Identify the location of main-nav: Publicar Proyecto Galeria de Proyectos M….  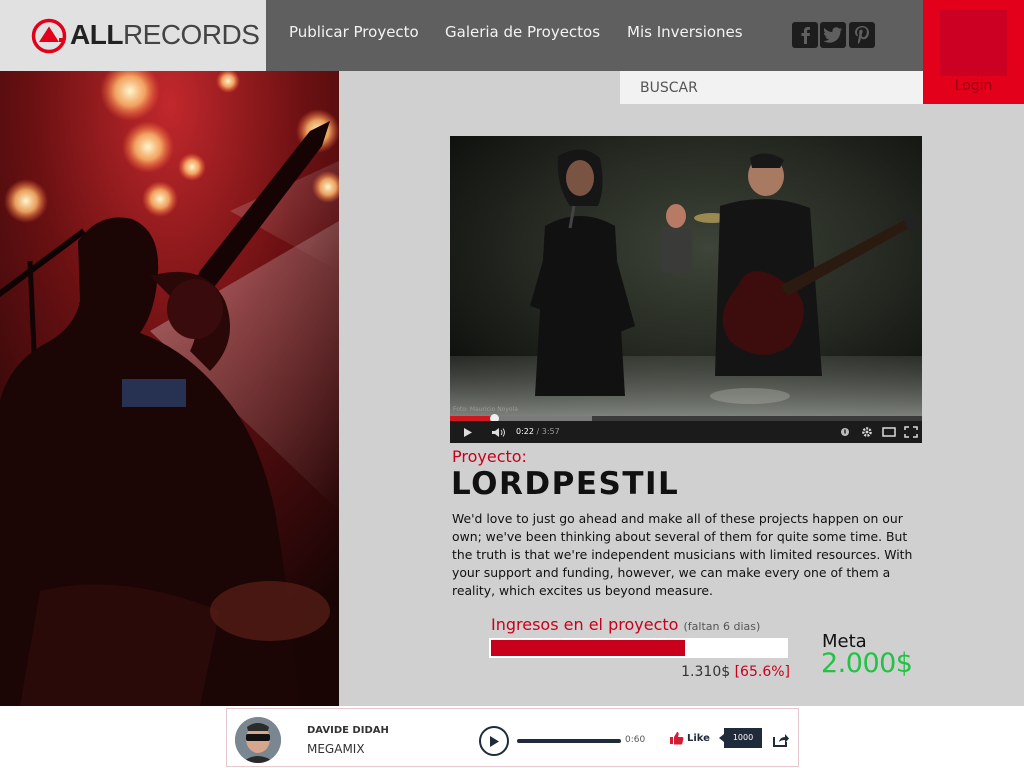
(594, 35).